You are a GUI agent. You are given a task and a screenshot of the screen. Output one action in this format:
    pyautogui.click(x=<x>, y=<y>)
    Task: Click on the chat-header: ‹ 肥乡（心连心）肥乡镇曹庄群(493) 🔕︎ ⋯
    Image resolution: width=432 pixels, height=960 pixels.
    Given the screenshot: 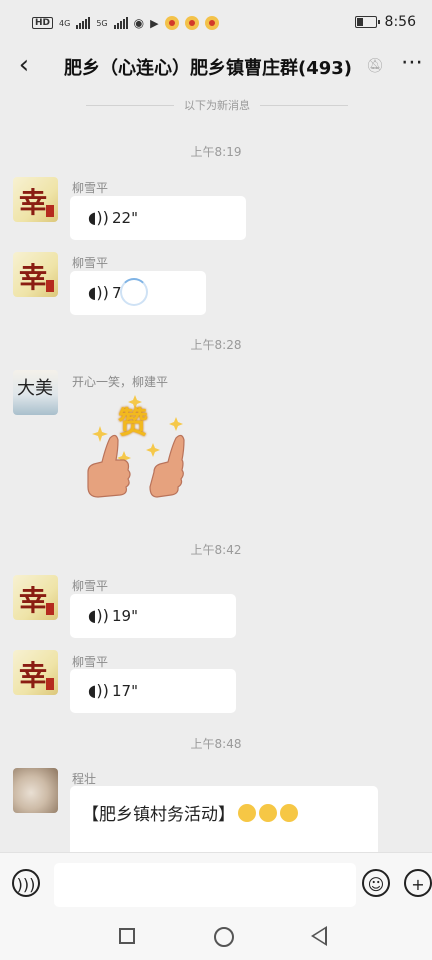 What is the action you would take?
    pyautogui.click(x=216, y=66)
    